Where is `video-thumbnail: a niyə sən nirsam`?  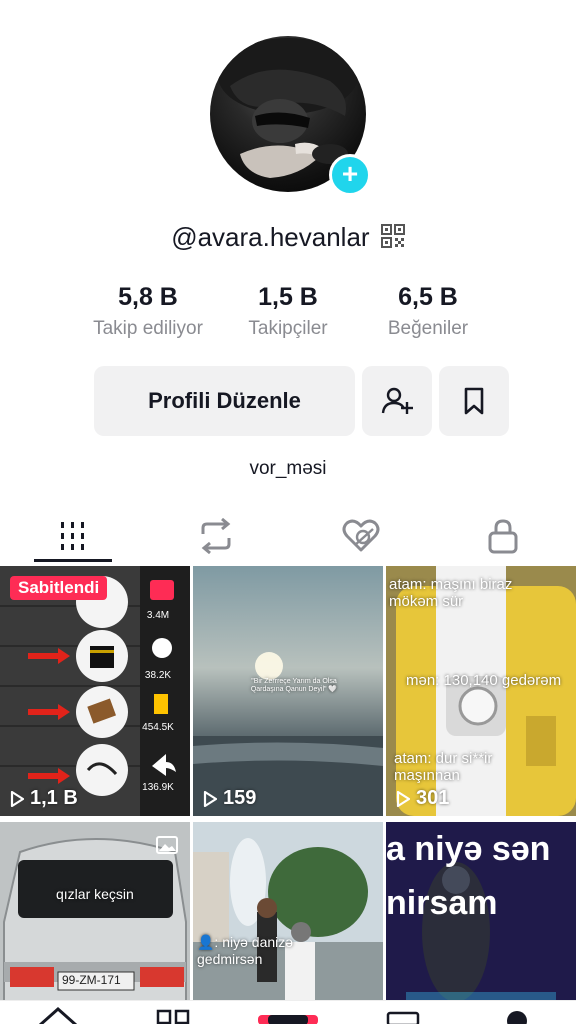 video-thumbnail: a niyə sən nirsam is located at coordinates (481, 923).